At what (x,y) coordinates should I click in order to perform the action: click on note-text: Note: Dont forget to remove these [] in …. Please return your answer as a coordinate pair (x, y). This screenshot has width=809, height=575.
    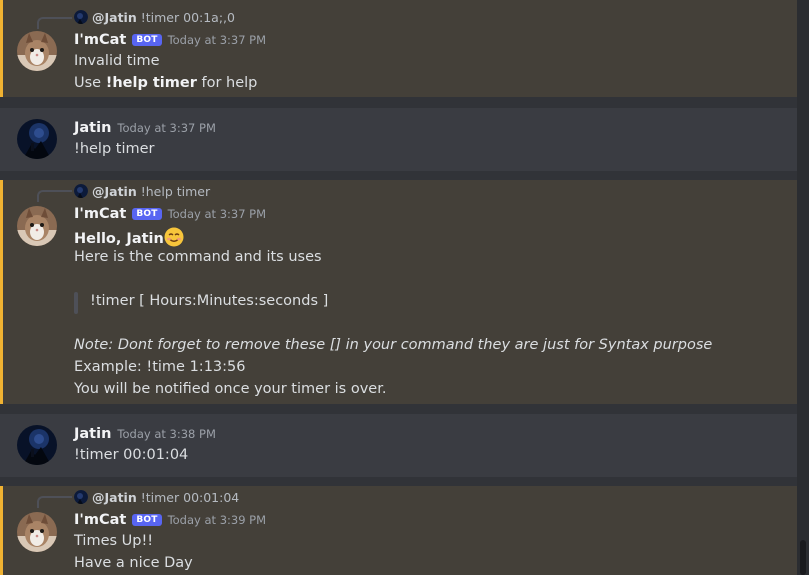
    Looking at the image, I should click on (393, 345).